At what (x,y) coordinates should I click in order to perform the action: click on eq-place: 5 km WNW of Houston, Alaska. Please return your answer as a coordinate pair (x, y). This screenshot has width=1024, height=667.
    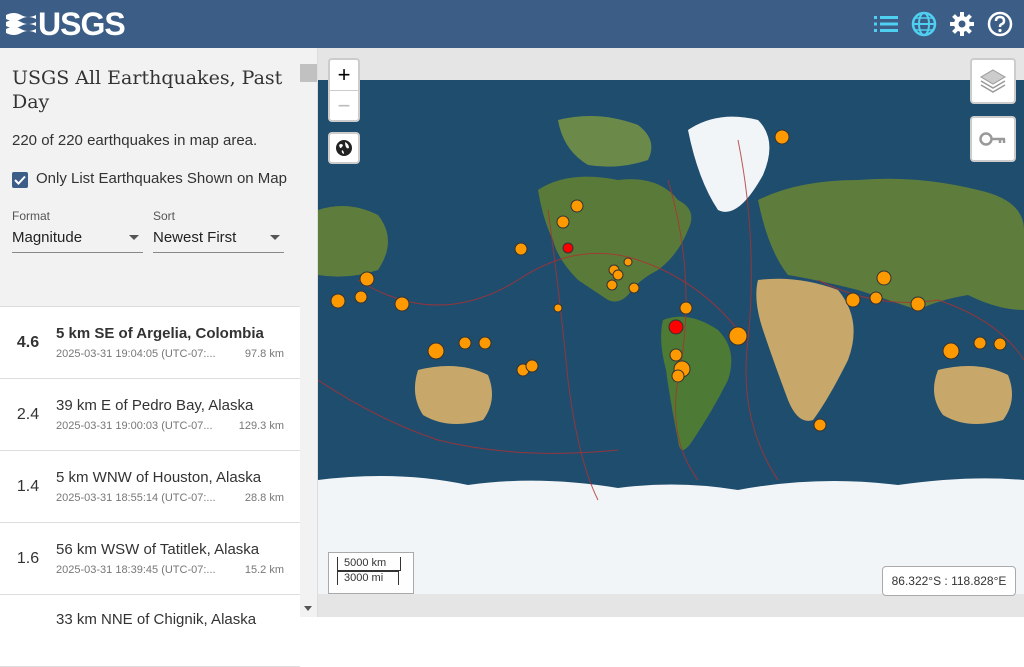
    Looking at the image, I should click on (159, 477).